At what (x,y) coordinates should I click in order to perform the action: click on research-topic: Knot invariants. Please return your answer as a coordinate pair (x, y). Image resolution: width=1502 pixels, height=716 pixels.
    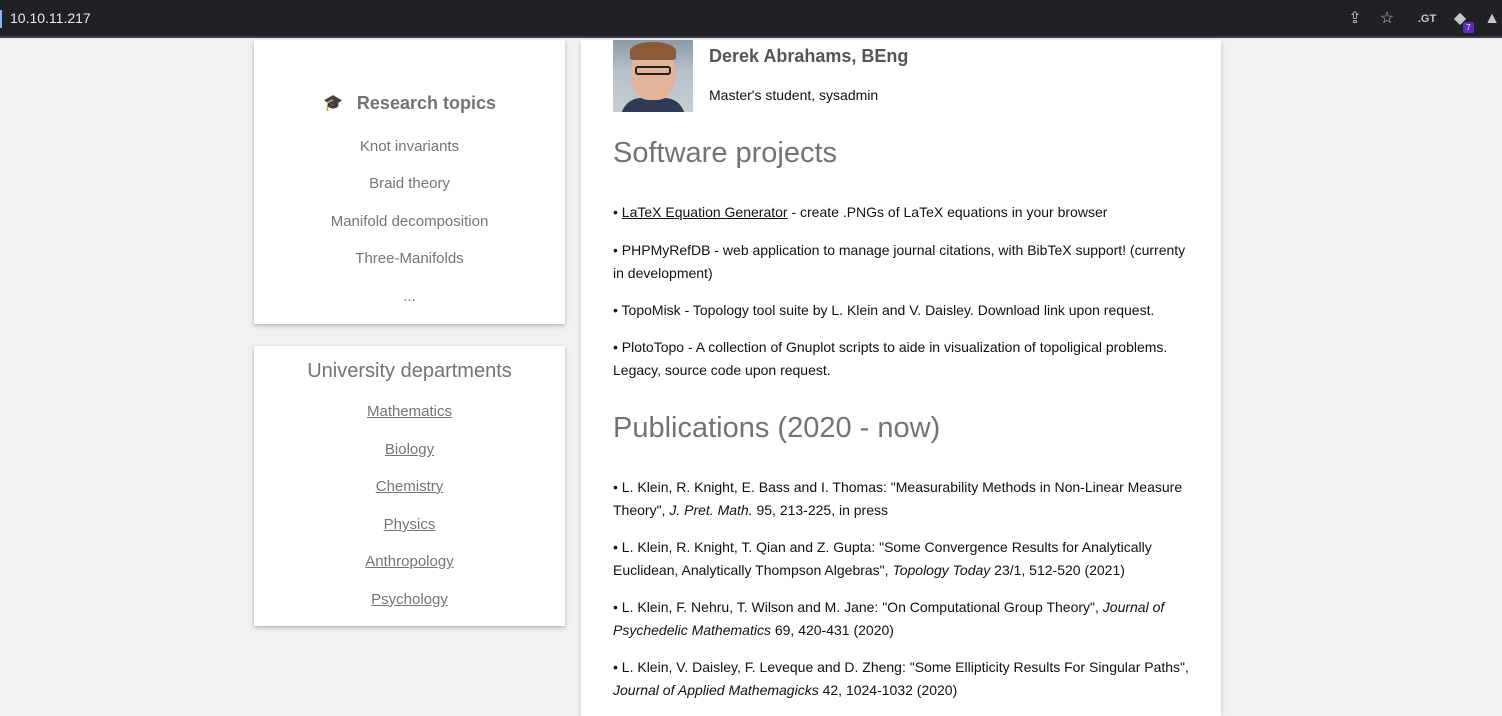
    Looking at the image, I should click on (409, 146).